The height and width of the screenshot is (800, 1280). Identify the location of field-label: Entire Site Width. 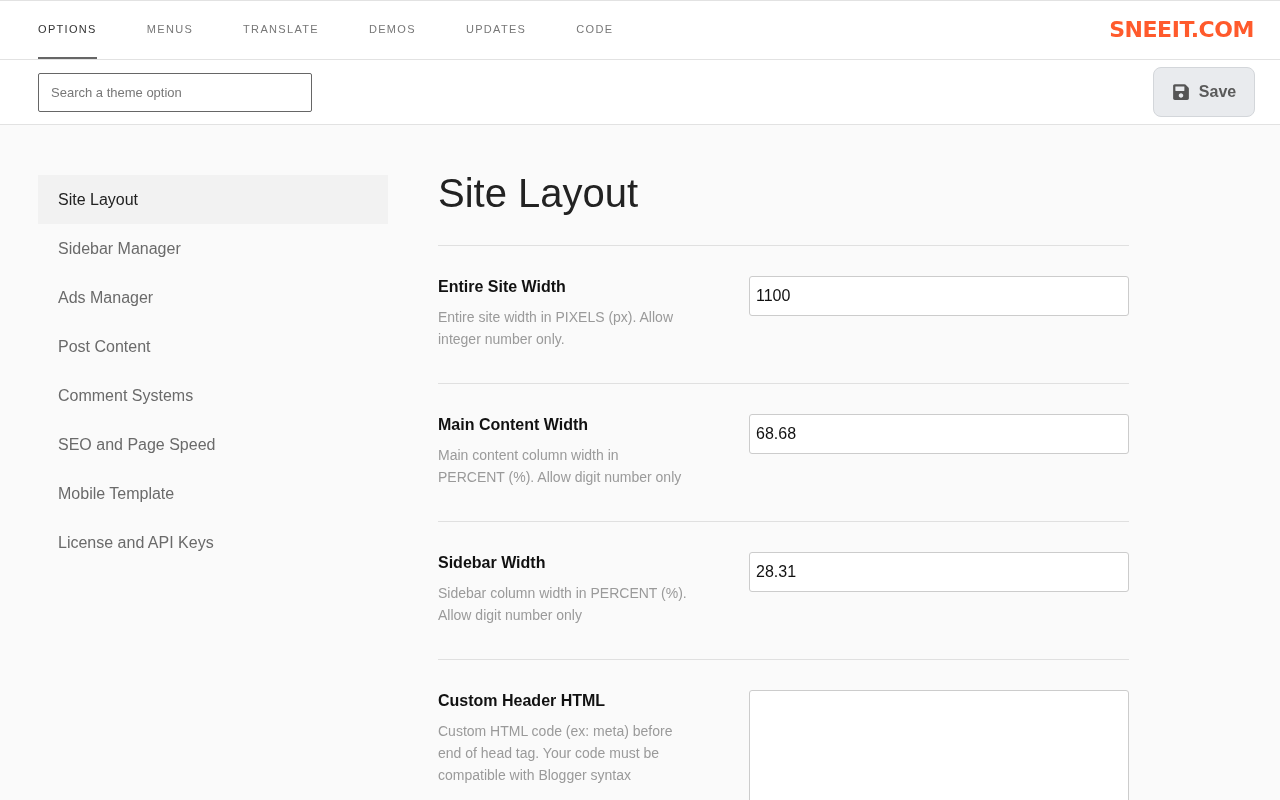
(502, 287).